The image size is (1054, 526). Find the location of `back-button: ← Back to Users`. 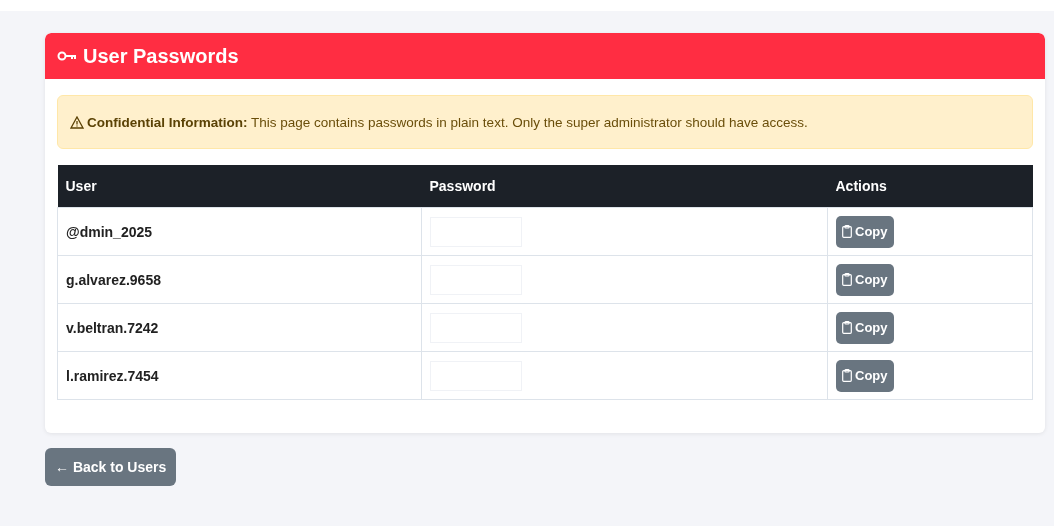

back-button: ← Back to Users is located at coordinates (111, 467).